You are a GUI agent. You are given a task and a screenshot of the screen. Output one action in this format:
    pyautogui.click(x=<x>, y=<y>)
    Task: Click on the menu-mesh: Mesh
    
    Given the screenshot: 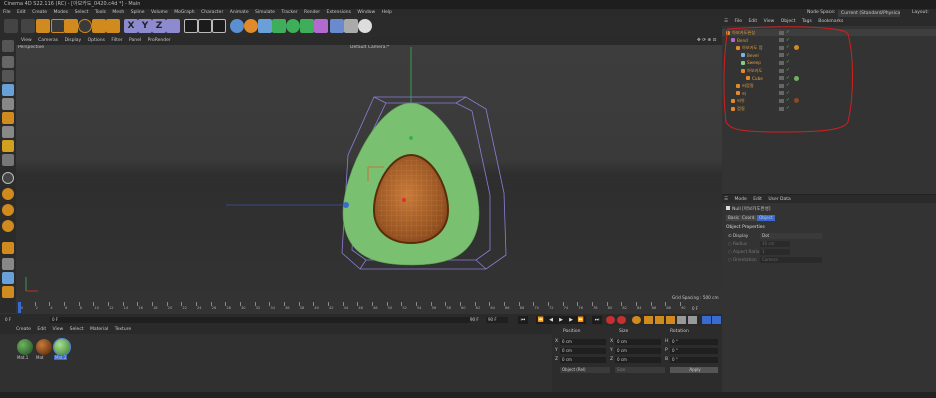 What is the action you would take?
    pyautogui.click(x=118, y=12)
    